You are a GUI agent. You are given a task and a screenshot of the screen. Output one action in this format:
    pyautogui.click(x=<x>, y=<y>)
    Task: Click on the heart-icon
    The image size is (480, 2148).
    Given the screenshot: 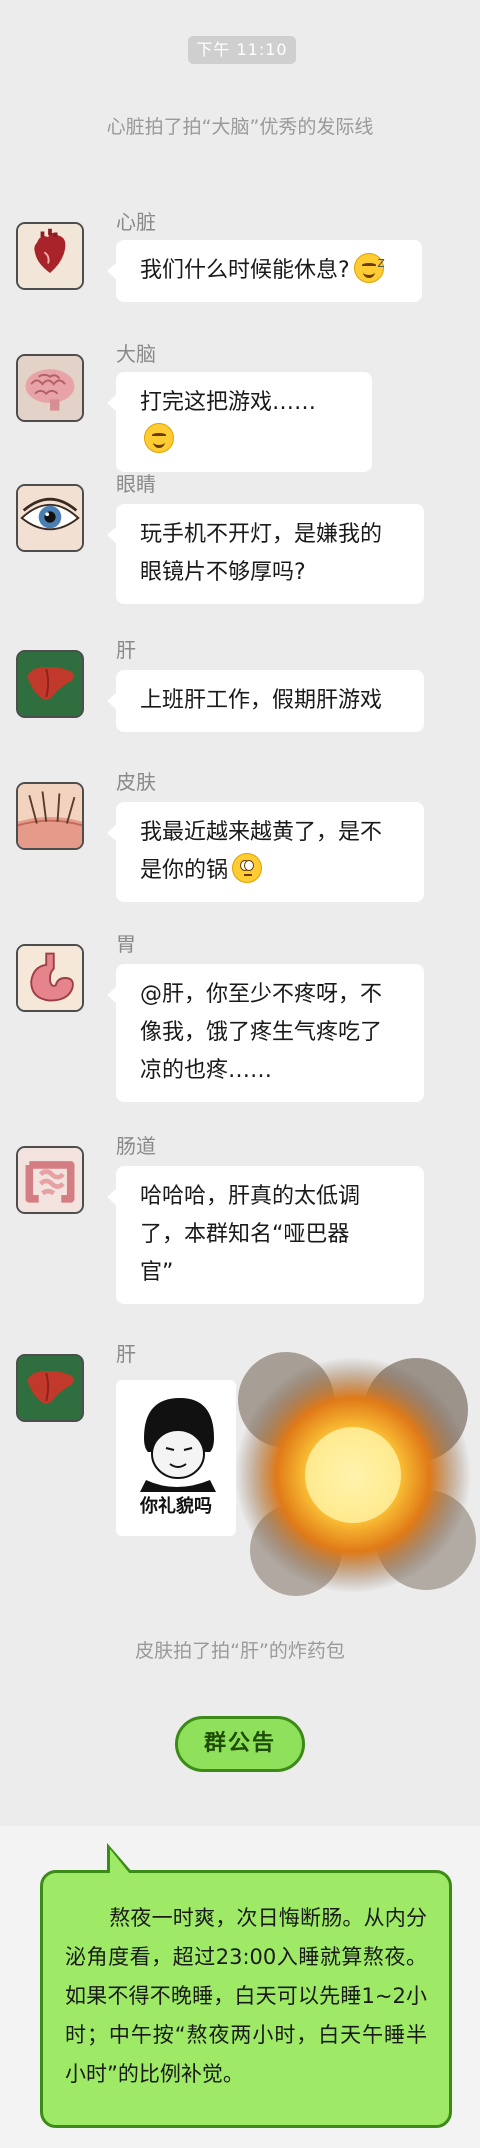 What is the action you would take?
    pyautogui.click(x=50, y=256)
    